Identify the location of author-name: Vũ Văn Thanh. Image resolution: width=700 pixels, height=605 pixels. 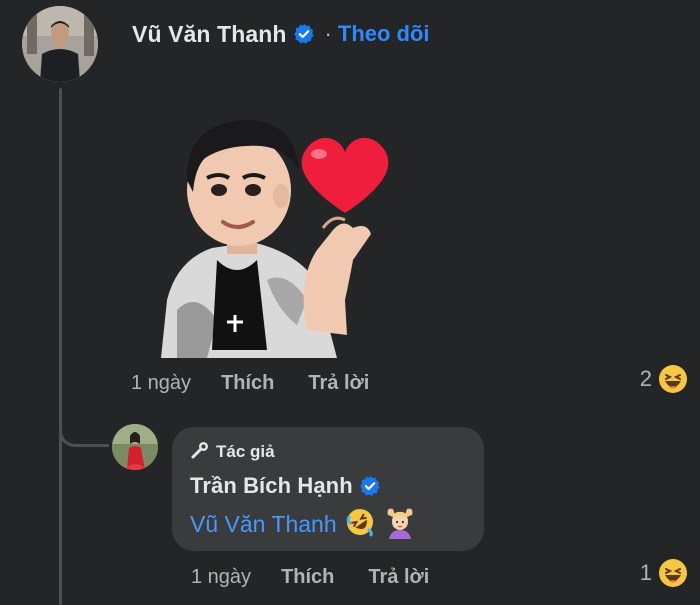
(209, 34).